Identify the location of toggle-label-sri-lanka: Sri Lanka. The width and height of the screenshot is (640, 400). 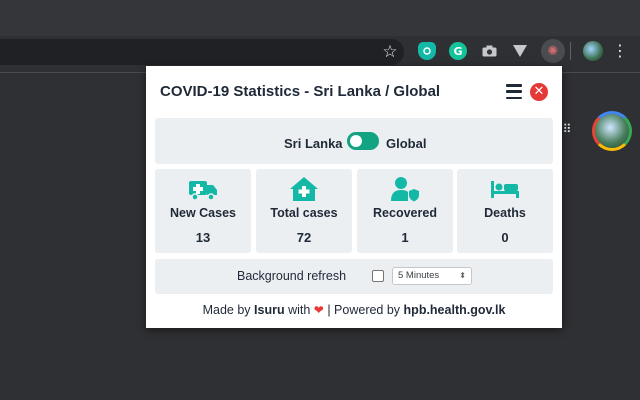
(313, 143).